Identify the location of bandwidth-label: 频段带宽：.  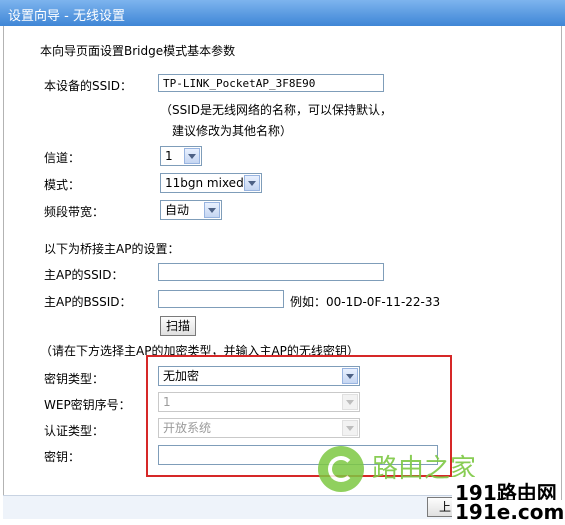
(74, 212).